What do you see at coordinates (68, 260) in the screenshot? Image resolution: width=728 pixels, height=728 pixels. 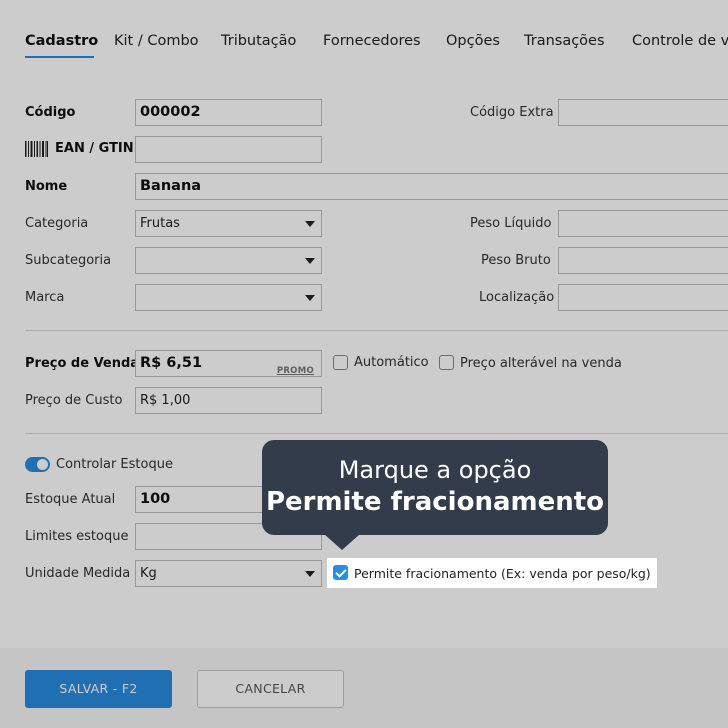 I see `subcategoria-label: Subcategoria` at bounding box center [68, 260].